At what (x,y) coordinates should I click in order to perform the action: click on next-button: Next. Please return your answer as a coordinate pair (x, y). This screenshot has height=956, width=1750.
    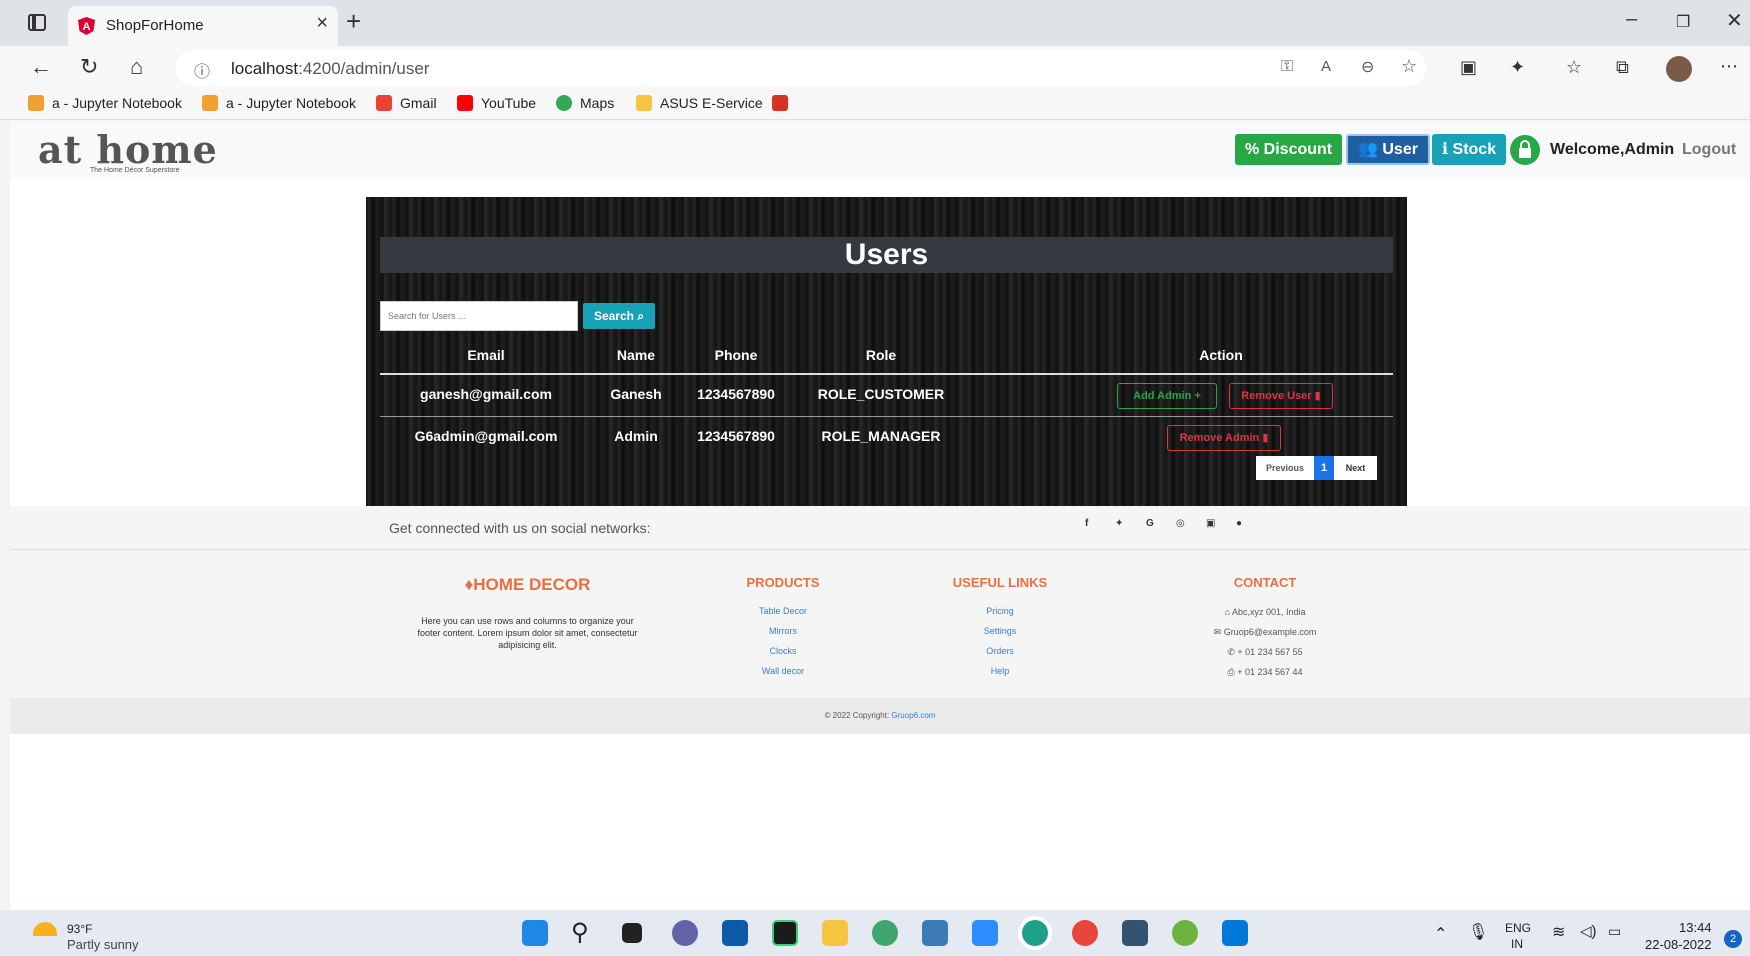
    Looking at the image, I should click on (1355, 468).